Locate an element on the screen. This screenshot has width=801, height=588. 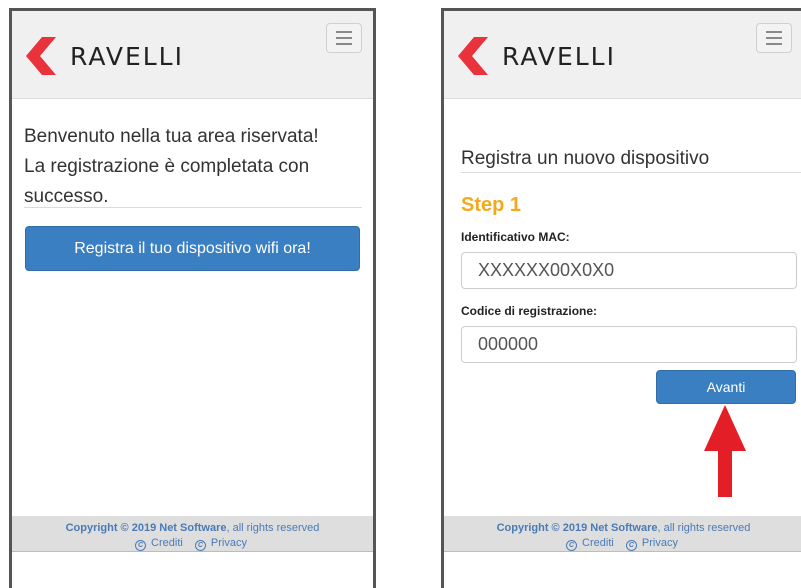
registration-code-input: 000000 is located at coordinates (629, 344).